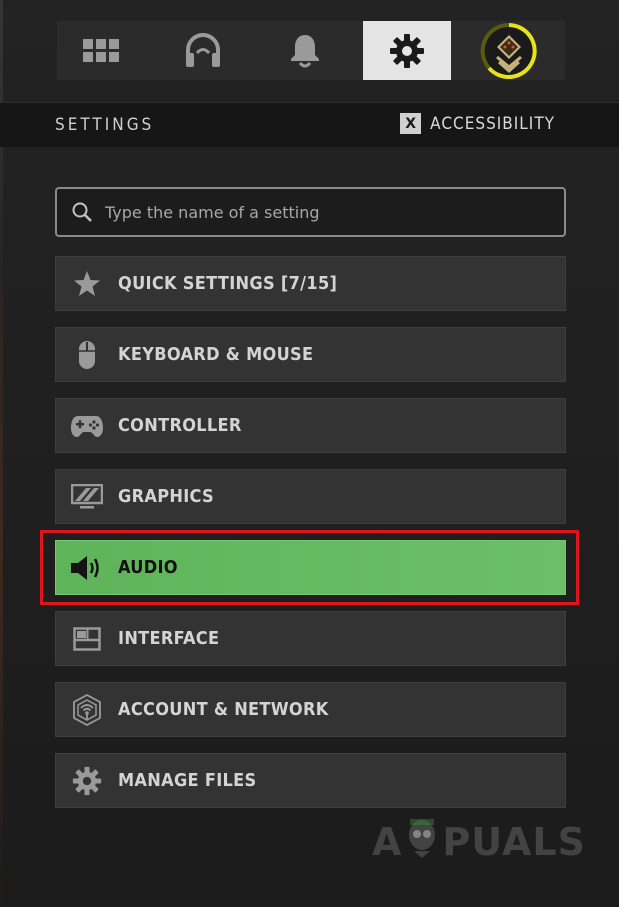  I want to click on menu-item-controller: CONTROLLER, so click(310, 425).